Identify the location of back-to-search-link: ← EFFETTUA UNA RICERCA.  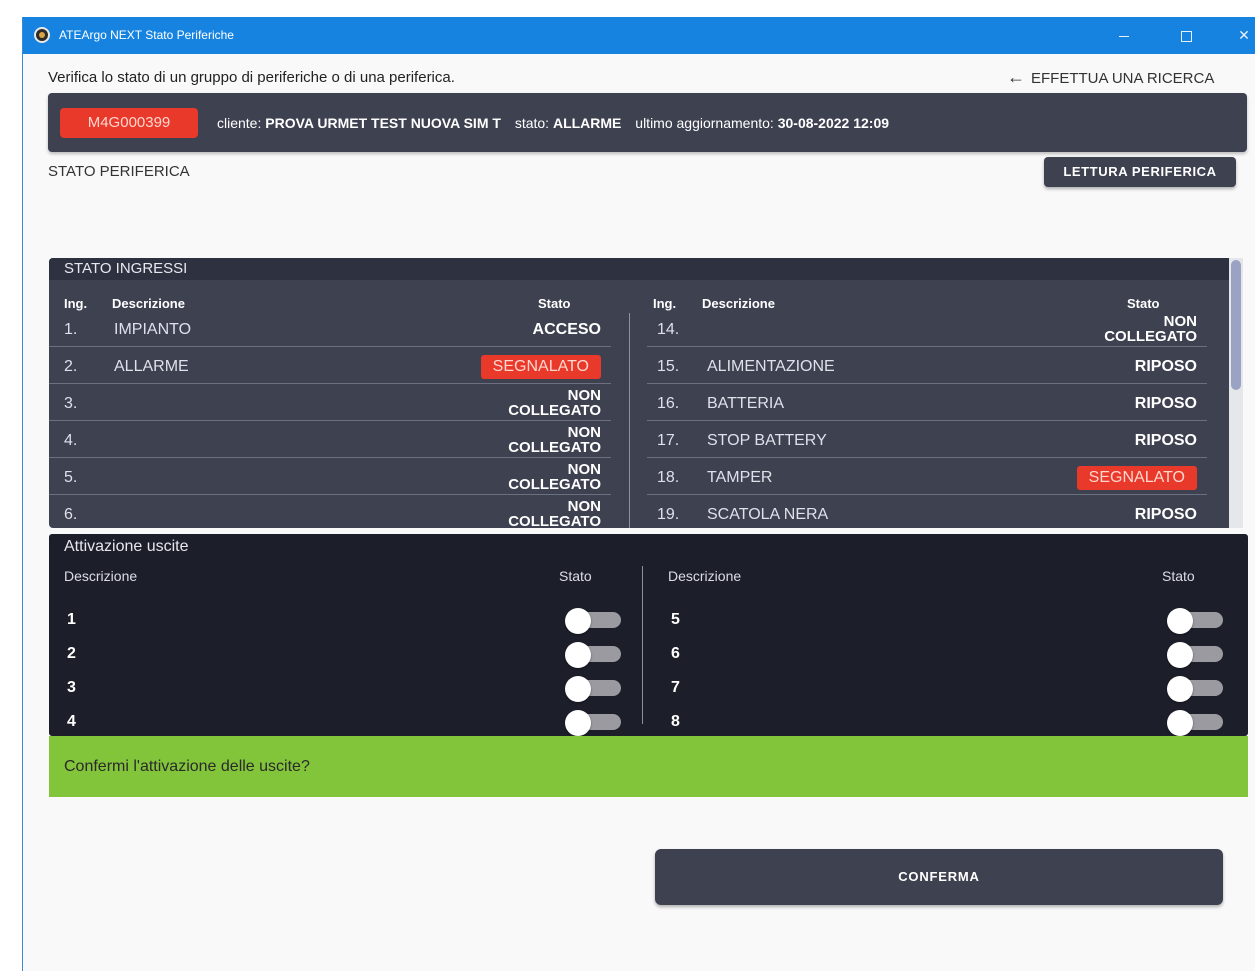
(1110, 77).